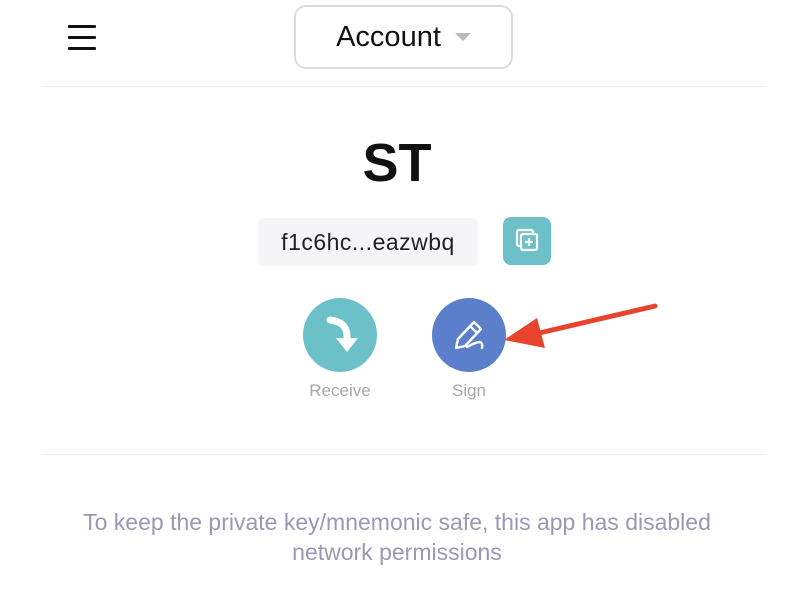  Describe the element at coordinates (404, 454) in the screenshot. I see `section-divider` at that location.